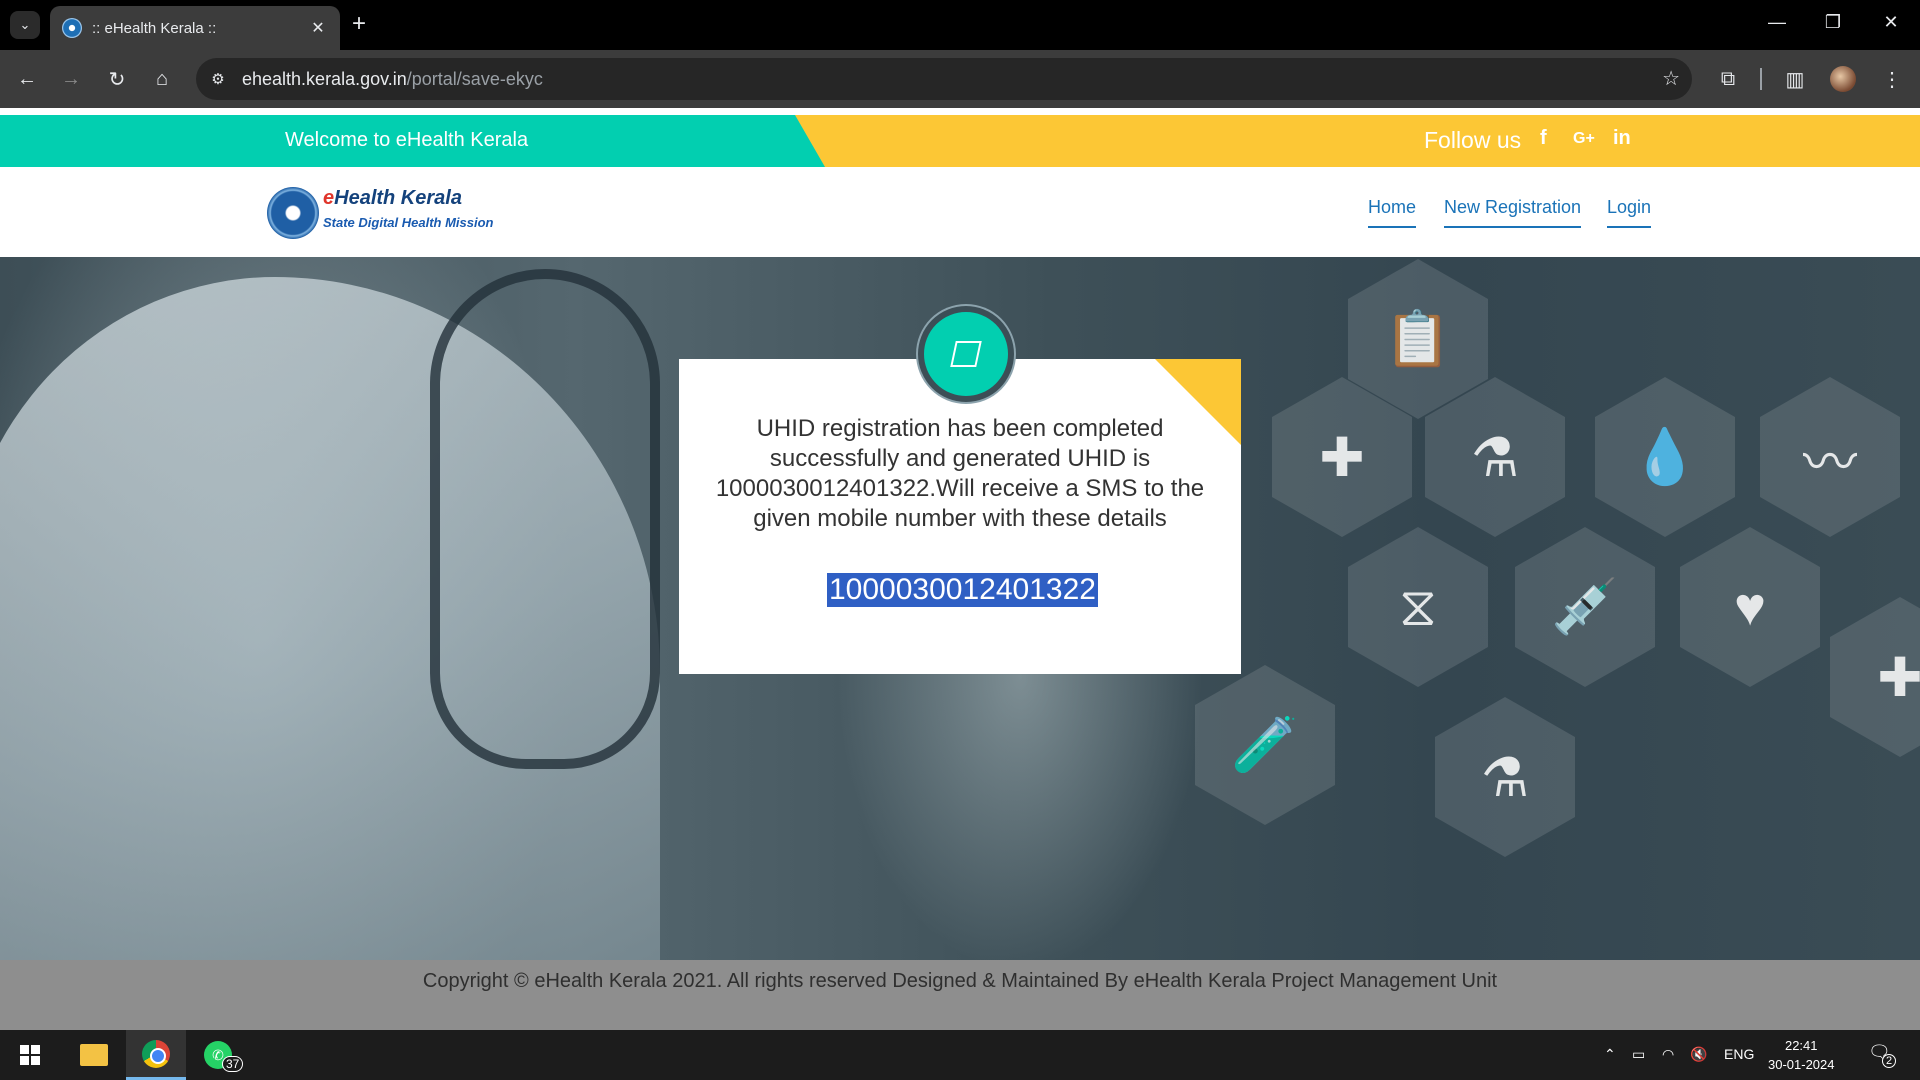 This screenshot has height=1080, width=1920. Describe the element at coordinates (1843, 79) in the screenshot. I see `profile-avatar` at that location.